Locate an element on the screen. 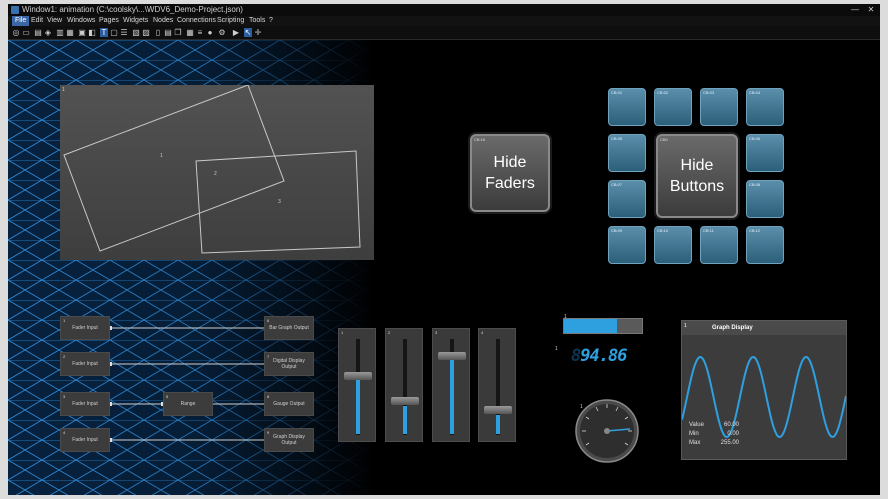 The width and height of the screenshot is (888, 499). bar-graph-fill is located at coordinates (590, 326).